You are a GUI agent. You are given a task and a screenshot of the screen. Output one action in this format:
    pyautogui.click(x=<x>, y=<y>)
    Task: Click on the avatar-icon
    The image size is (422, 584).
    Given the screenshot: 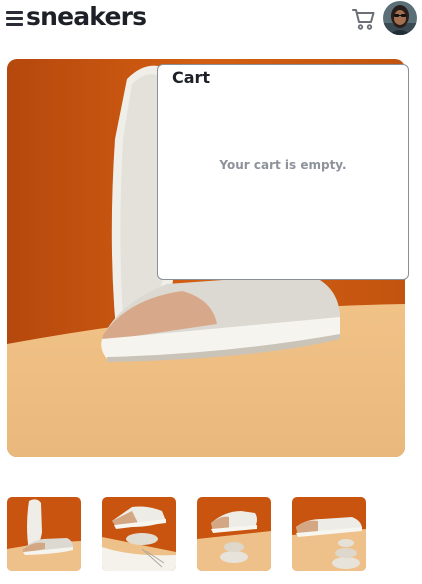 What is the action you would take?
    pyautogui.click(x=400, y=18)
    